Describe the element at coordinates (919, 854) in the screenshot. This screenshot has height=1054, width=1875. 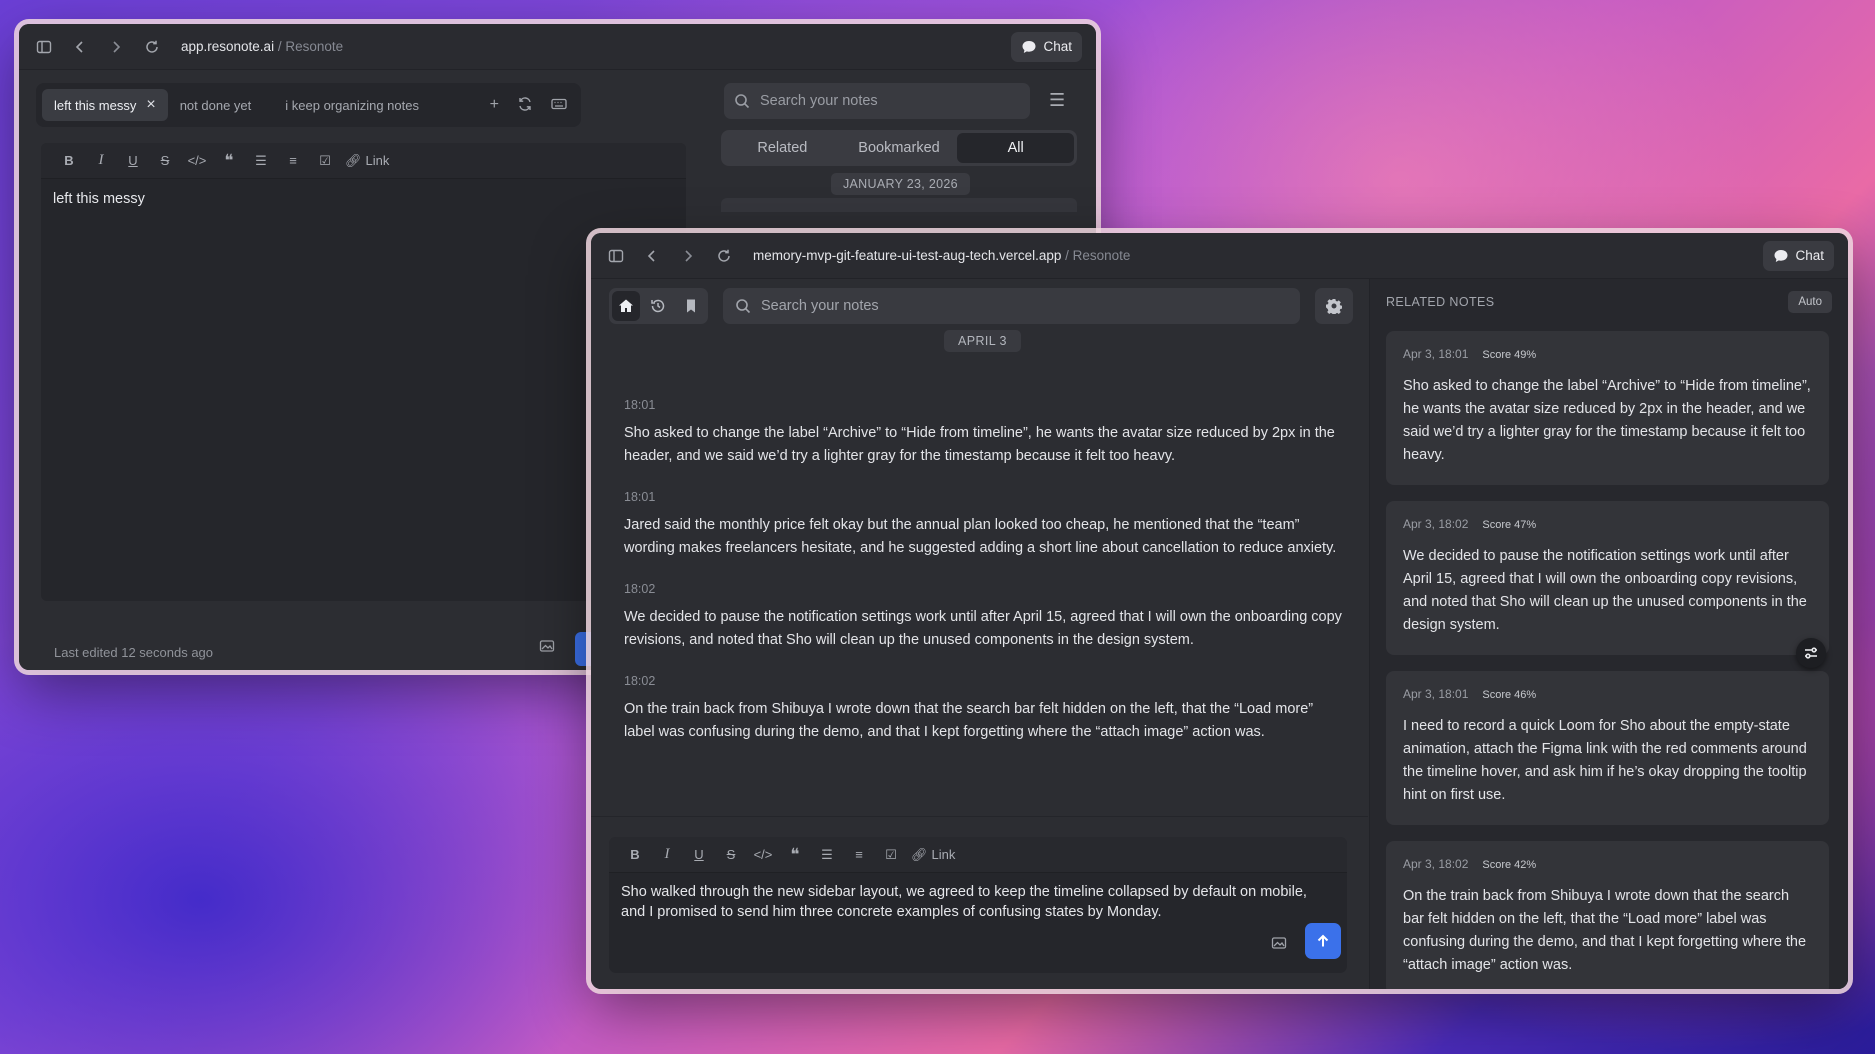
I see `link-icon: 🔗︎` at that location.